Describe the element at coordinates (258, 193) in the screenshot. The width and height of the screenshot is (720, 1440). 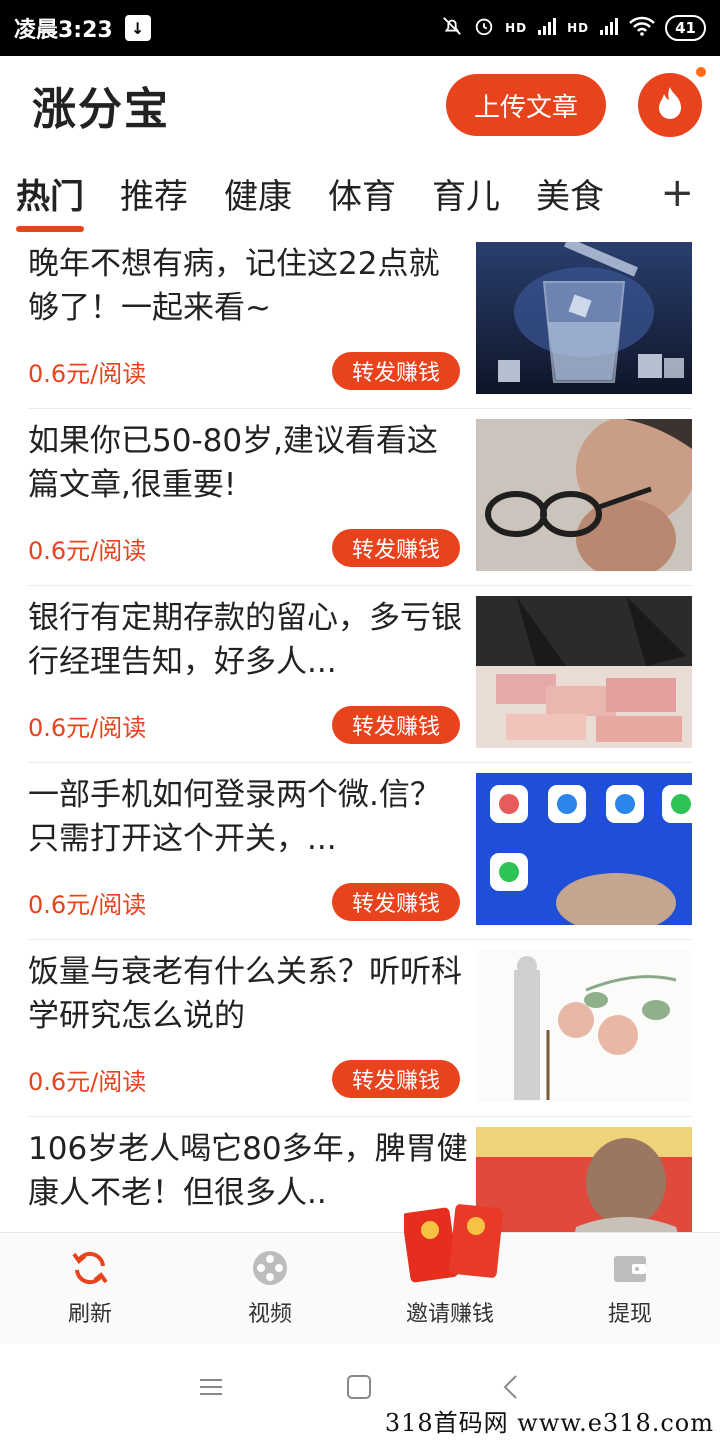
I see `tab-health: 健康` at that location.